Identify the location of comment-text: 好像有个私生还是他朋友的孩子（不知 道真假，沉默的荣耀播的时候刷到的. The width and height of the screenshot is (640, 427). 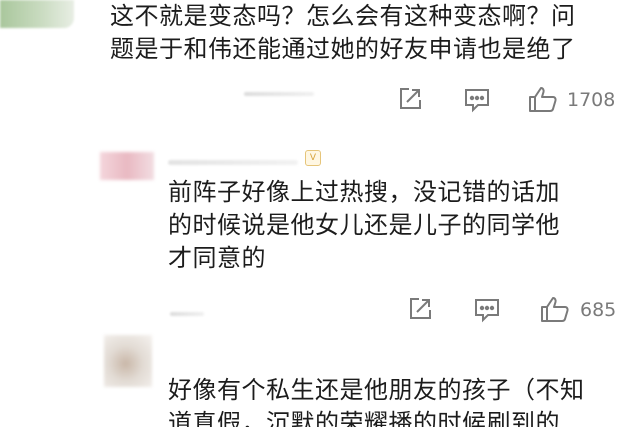
(376, 400).